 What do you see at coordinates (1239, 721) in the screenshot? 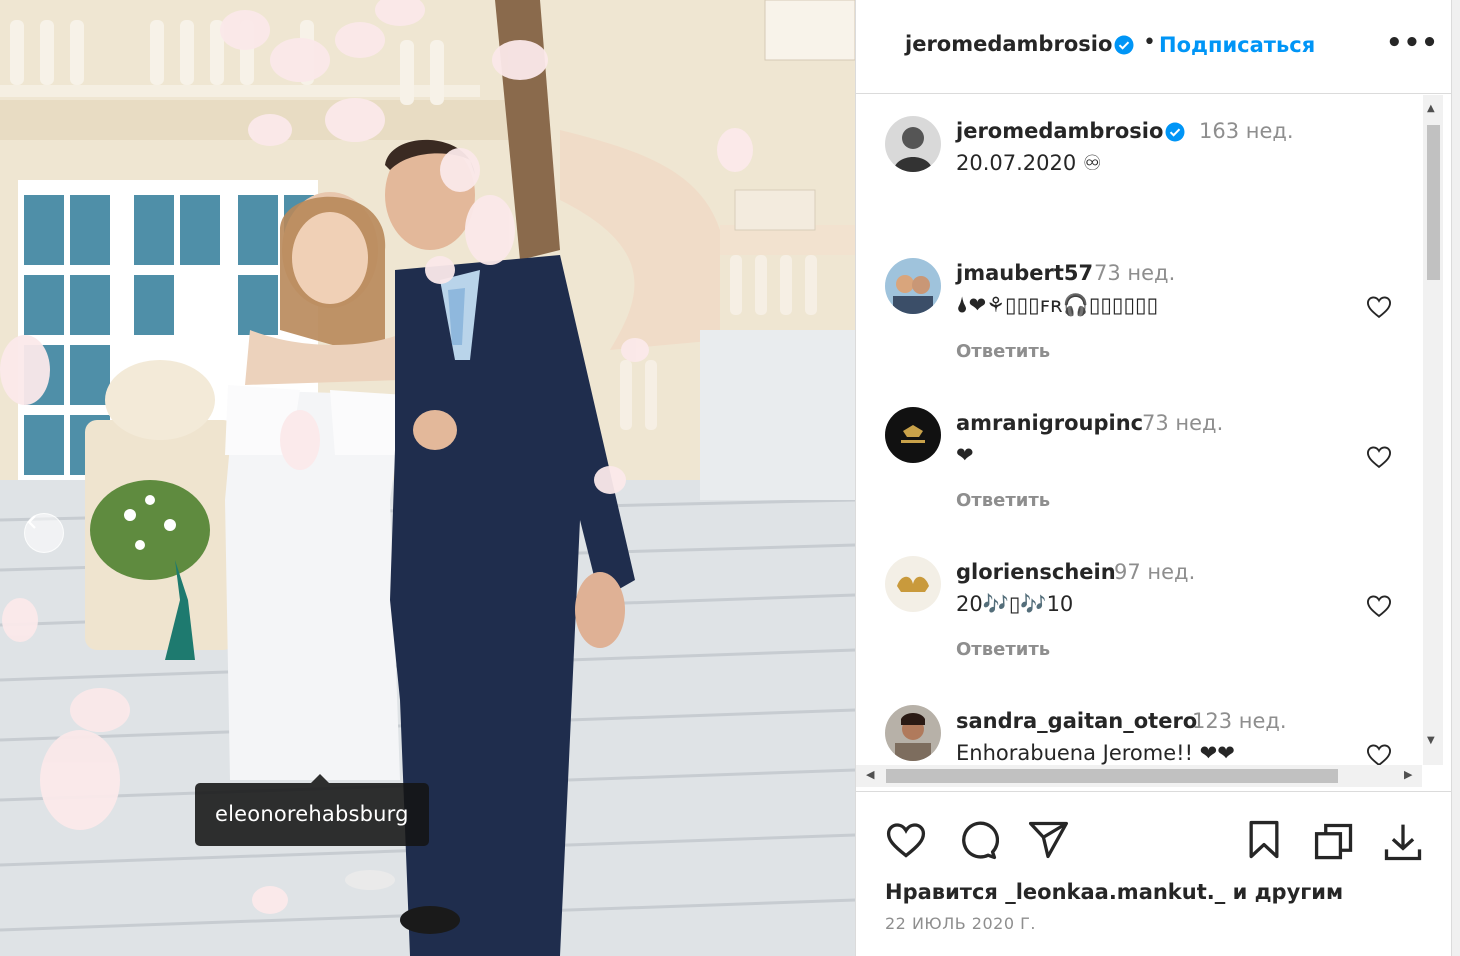
I see `comment-age: 123 нед.` at bounding box center [1239, 721].